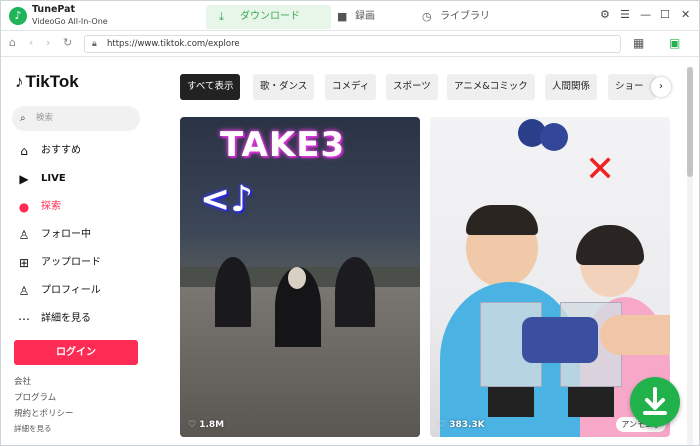 This screenshot has height=446, width=700. I want to click on download-icon: ⤓, so click(221, 16).